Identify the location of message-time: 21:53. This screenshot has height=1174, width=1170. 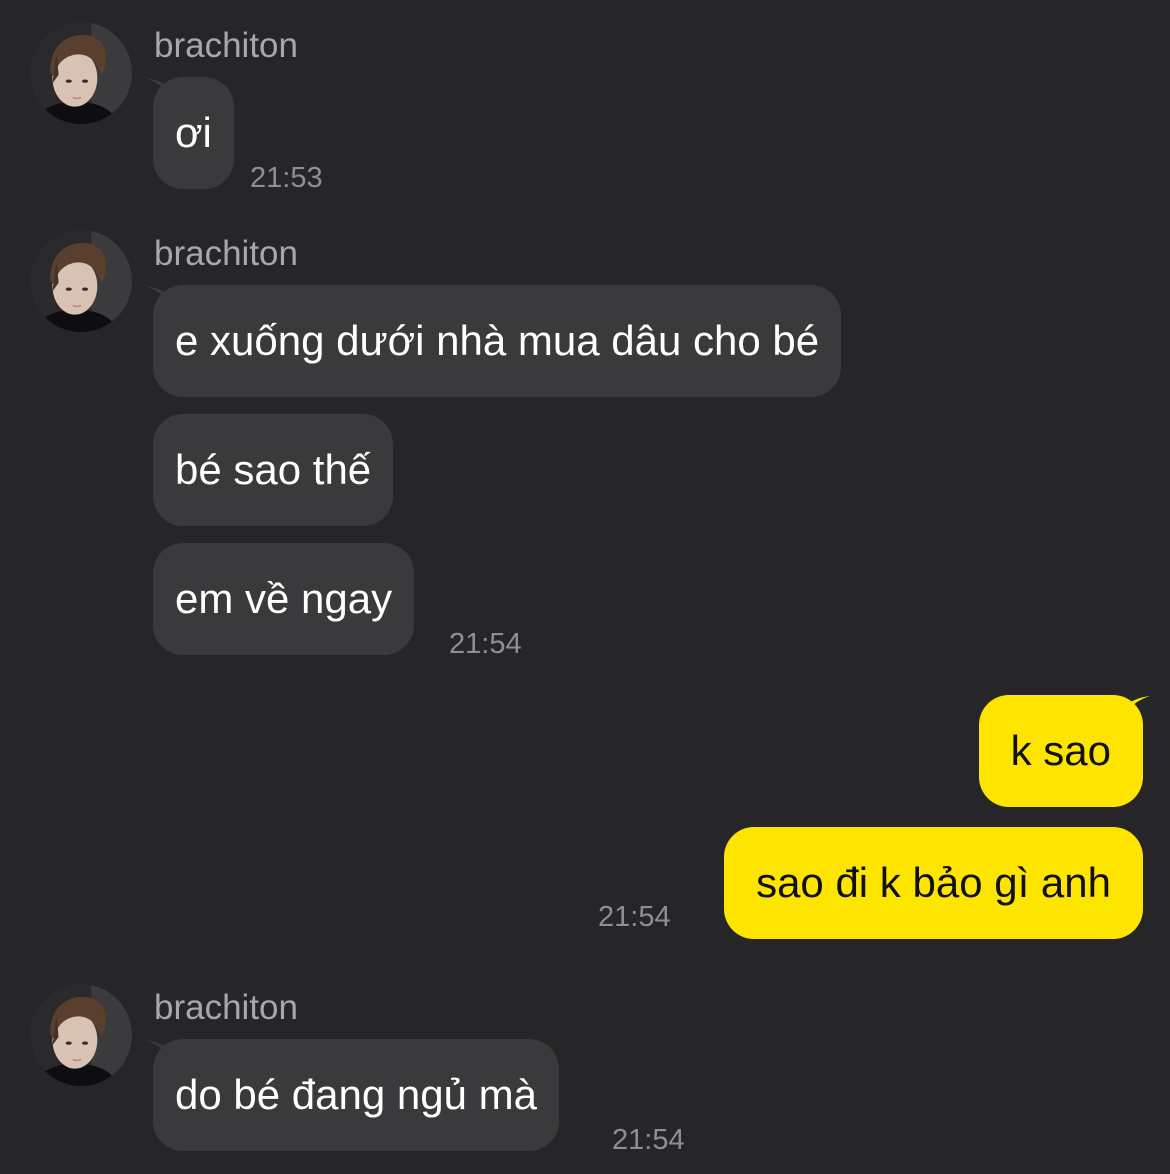
(286, 178).